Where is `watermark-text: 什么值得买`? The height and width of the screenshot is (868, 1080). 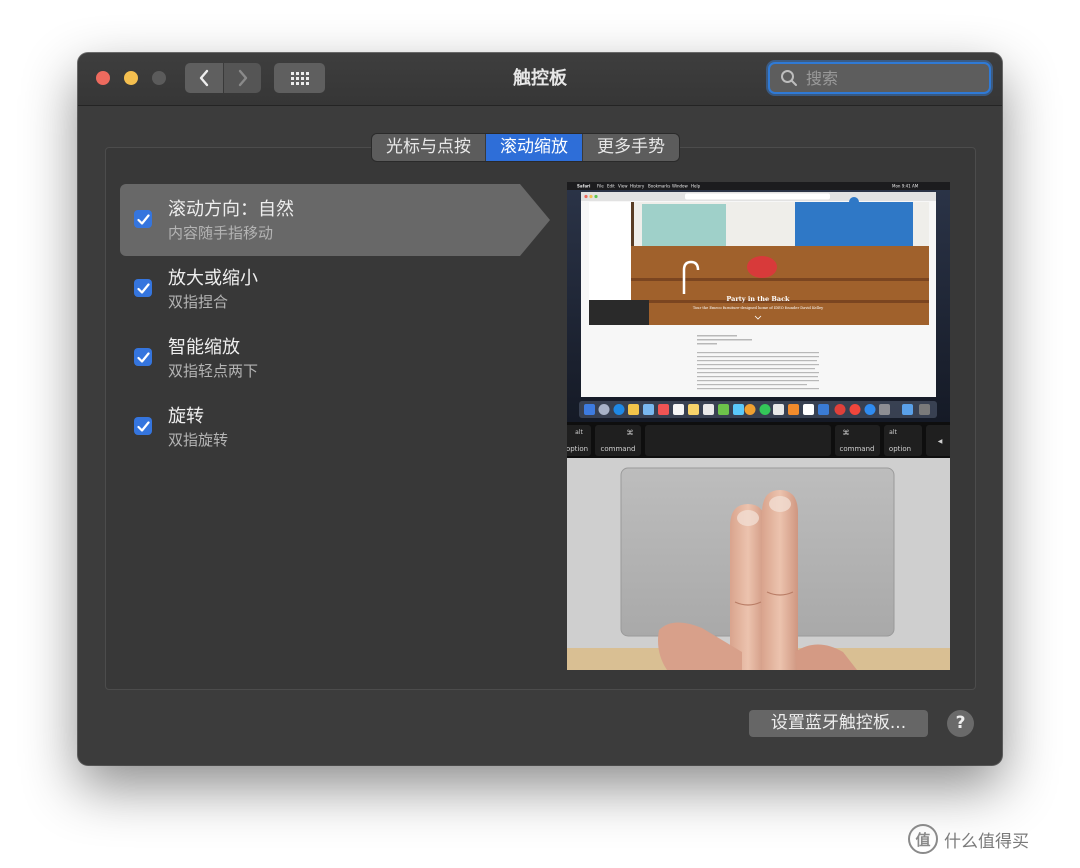 watermark-text: 什么值得买 is located at coordinates (986, 841).